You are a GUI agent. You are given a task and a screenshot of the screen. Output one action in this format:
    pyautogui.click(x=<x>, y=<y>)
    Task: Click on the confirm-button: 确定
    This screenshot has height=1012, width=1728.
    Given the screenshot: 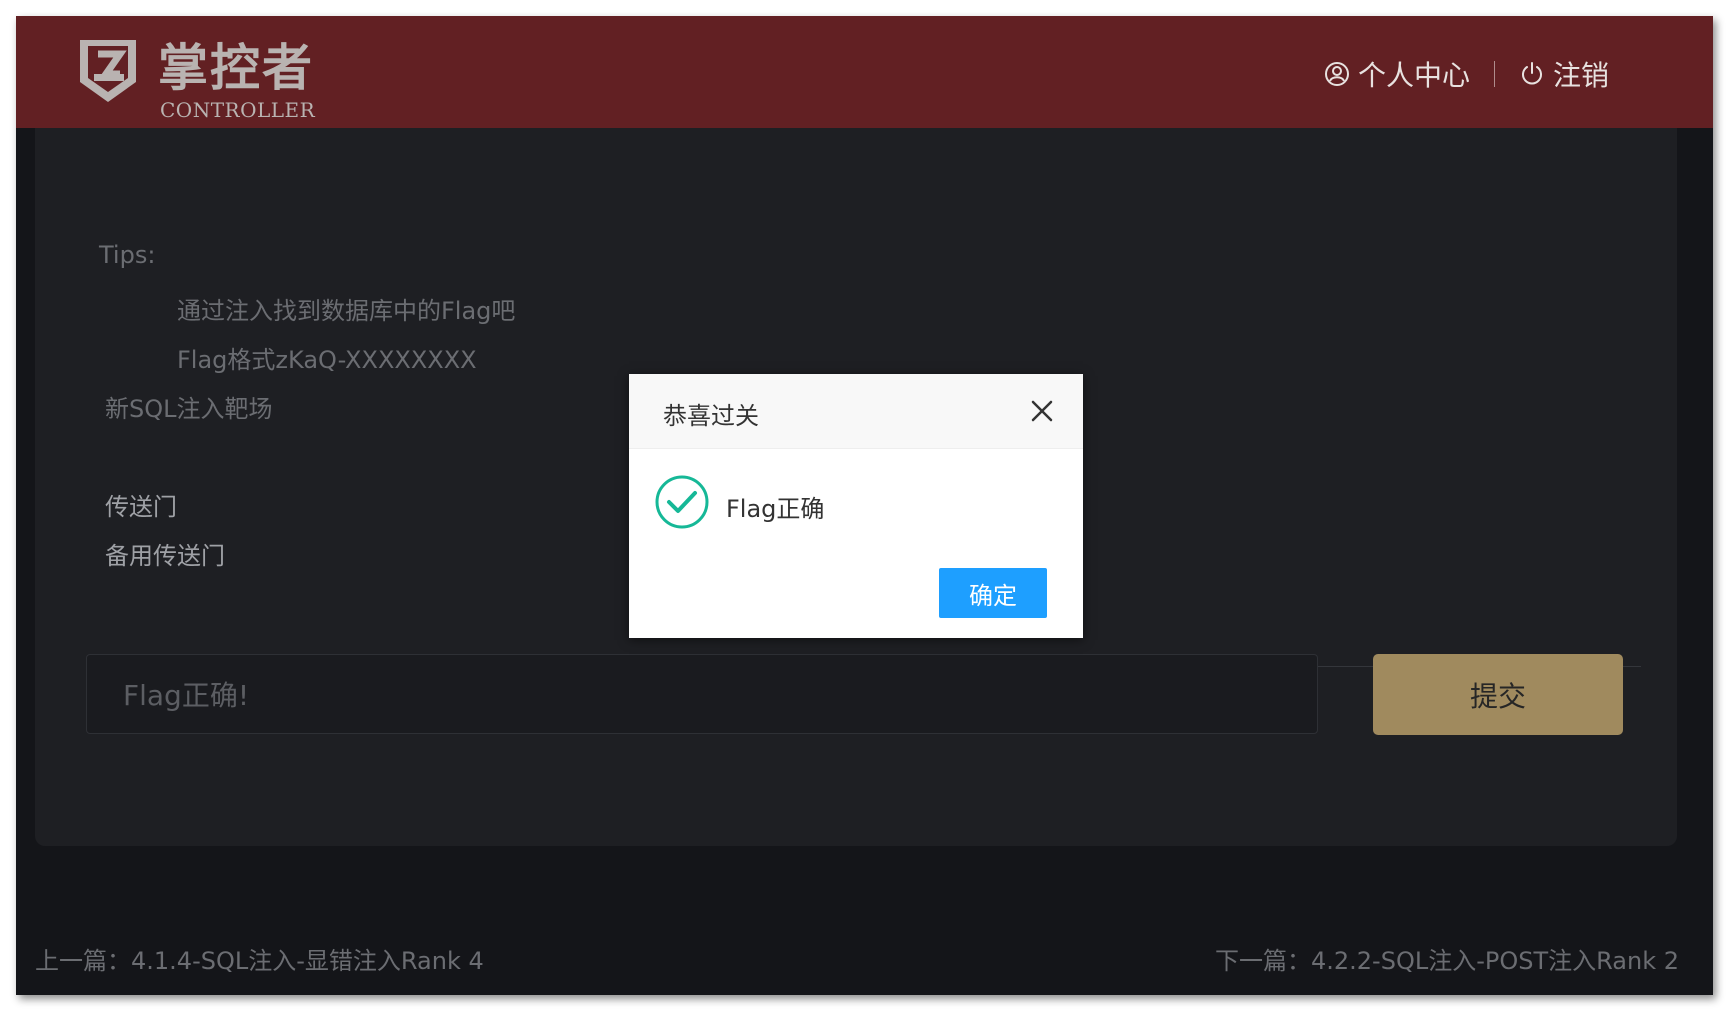 What is the action you would take?
    pyautogui.click(x=993, y=593)
    